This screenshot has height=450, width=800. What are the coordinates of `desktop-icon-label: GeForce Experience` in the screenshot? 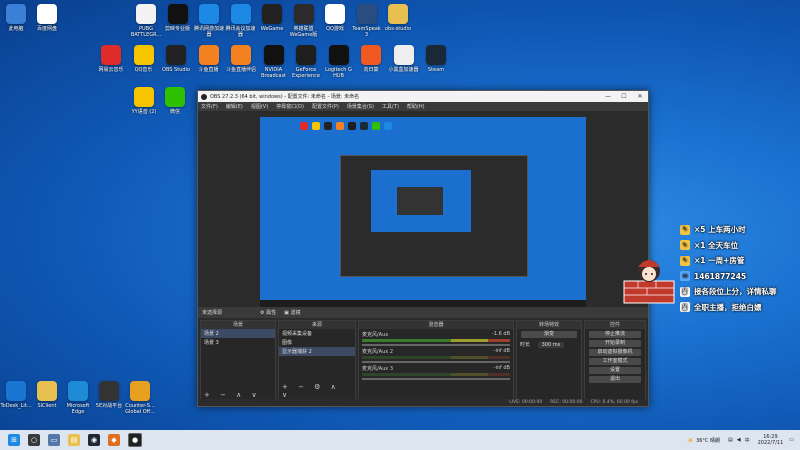 It's located at (306, 73).